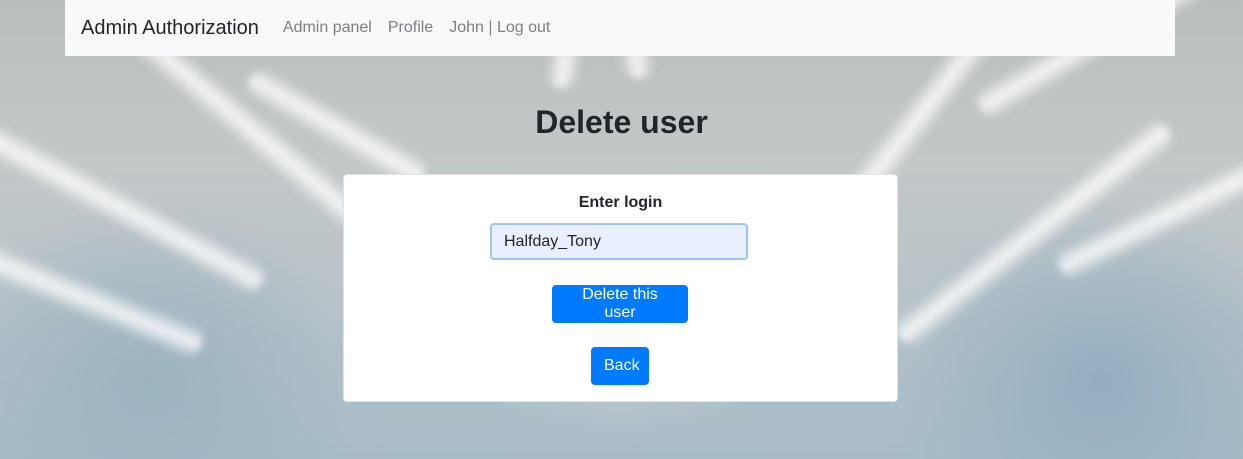  Describe the element at coordinates (327, 28) in the screenshot. I see `nav-link-admin-panel: Admin panel` at that location.